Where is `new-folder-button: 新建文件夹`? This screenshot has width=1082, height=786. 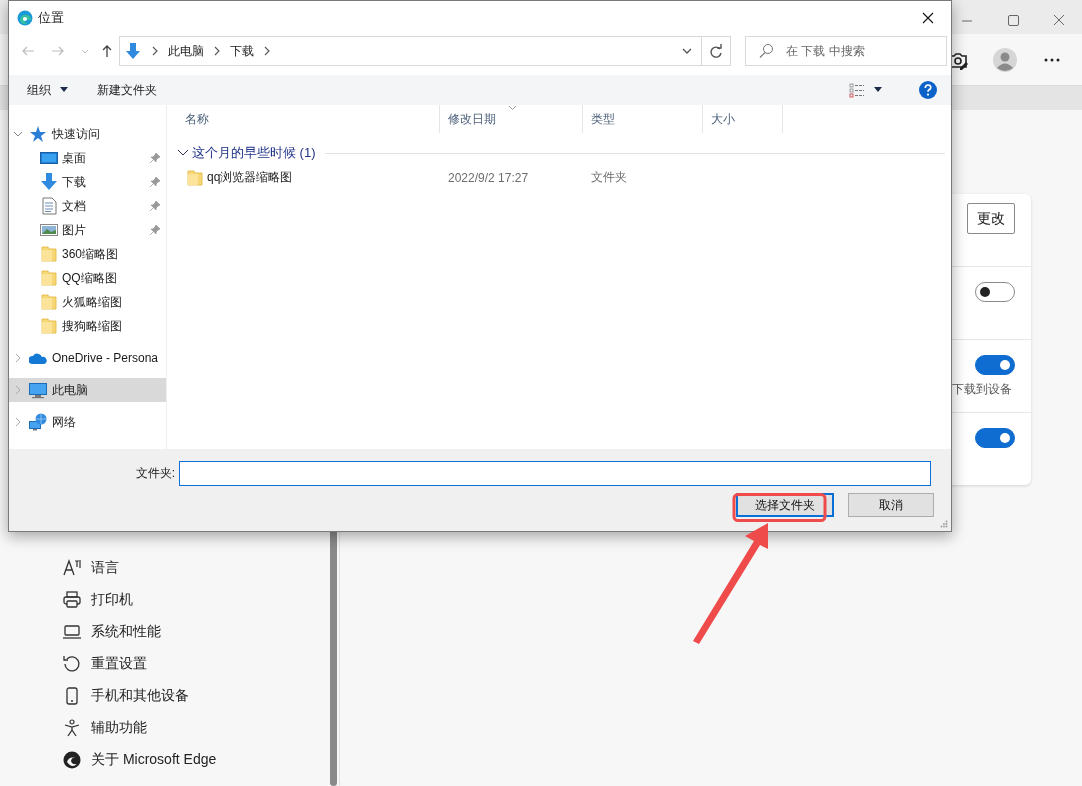
new-folder-button: 新建文件夹 is located at coordinates (127, 90).